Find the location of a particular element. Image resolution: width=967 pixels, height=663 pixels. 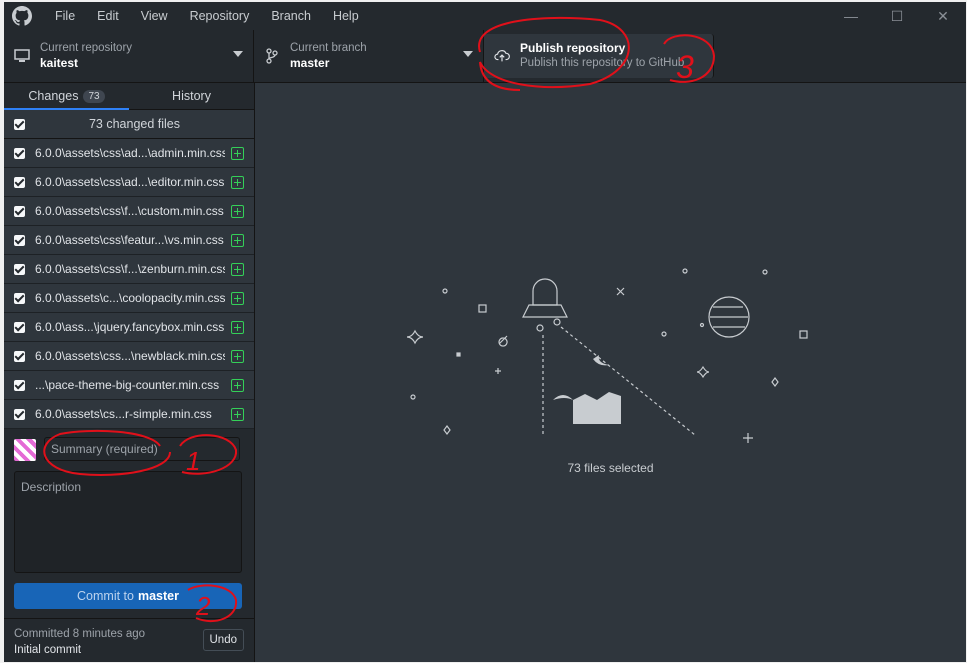

summary-input is located at coordinates (142, 449).